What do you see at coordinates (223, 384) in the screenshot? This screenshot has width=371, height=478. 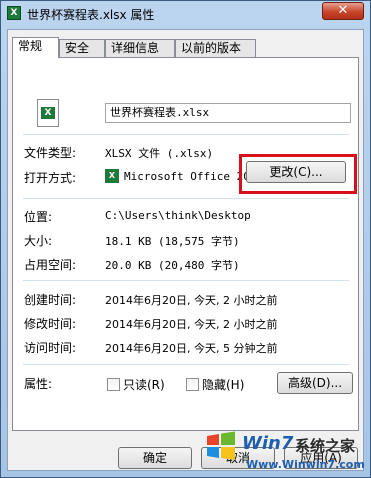 I see `hidden-label: 隐藏(H)` at bounding box center [223, 384].